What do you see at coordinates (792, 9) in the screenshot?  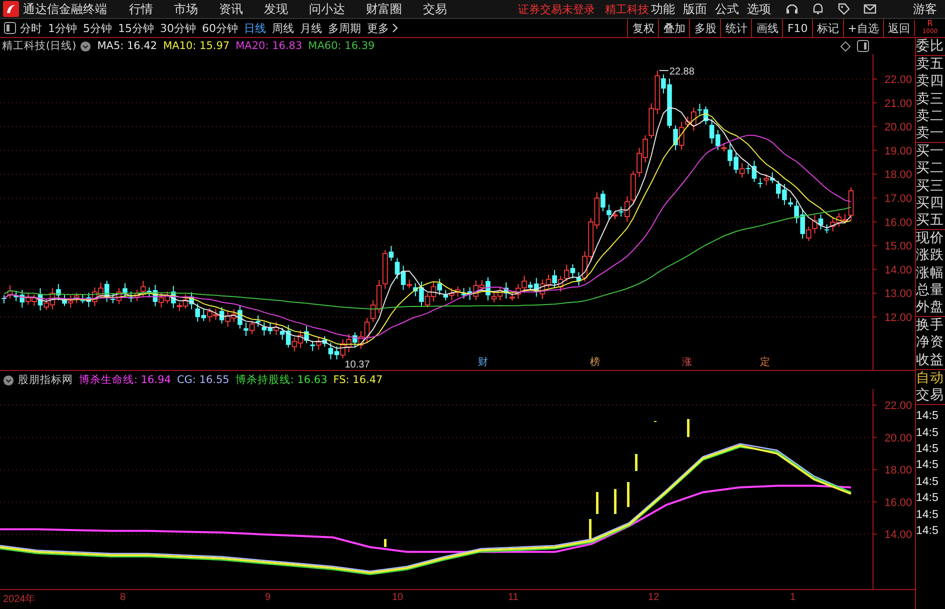 I see `headset-icon` at bounding box center [792, 9].